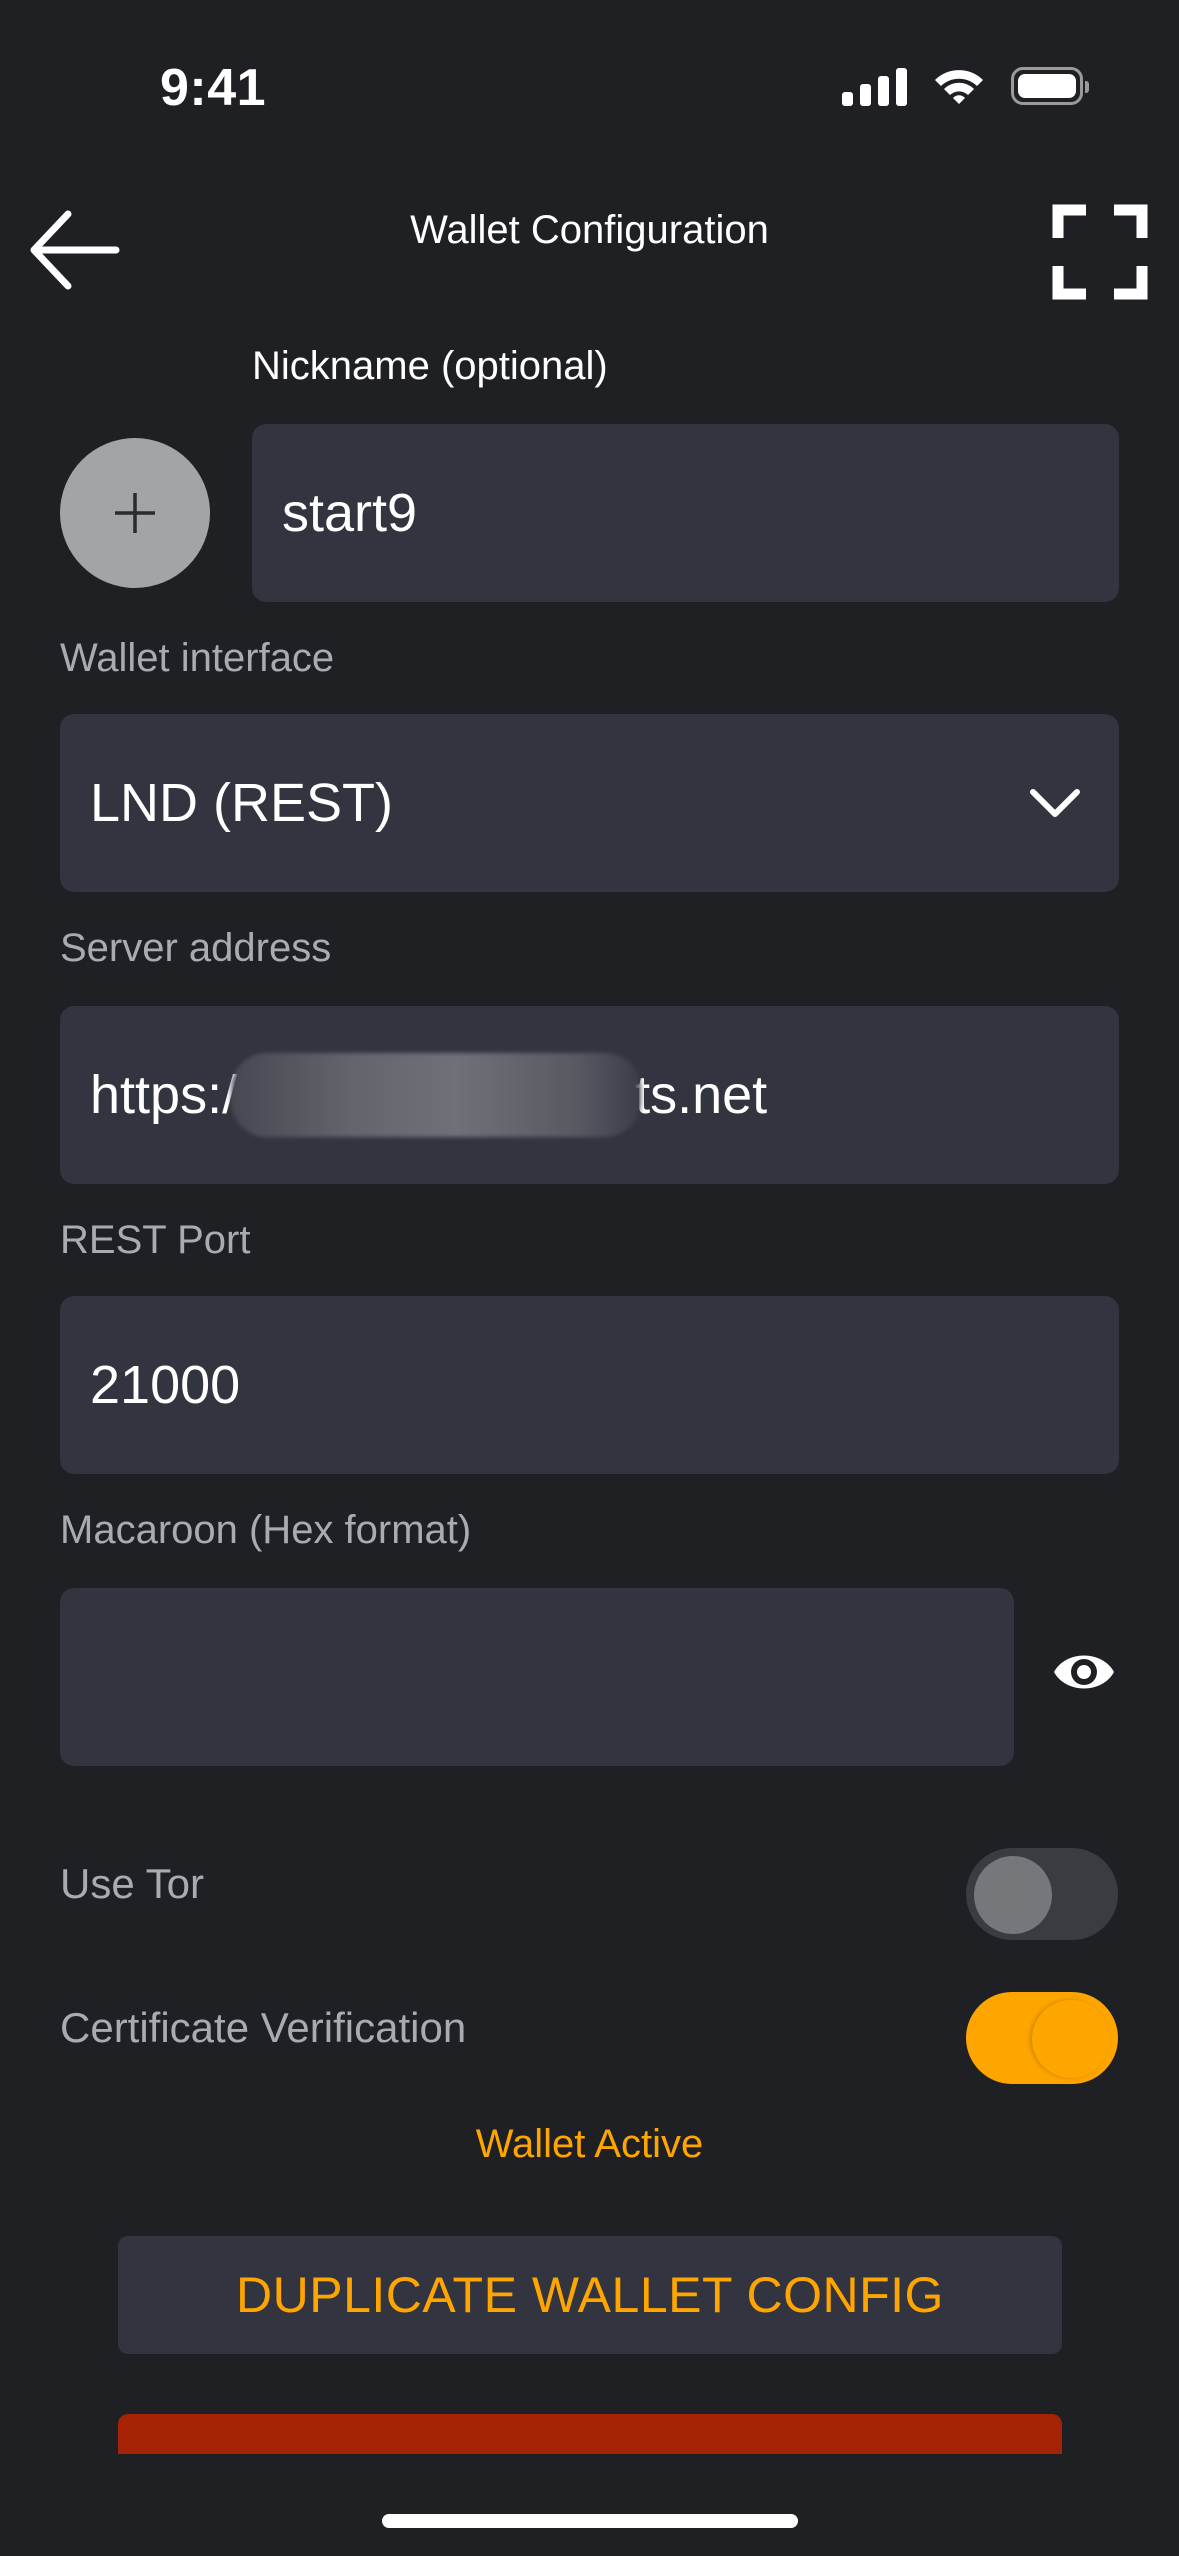 The height and width of the screenshot is (2556, 1179). Describe the element at coordinates (196, 948) in the screenshot. I see `server-address-label: Server address` at that location.